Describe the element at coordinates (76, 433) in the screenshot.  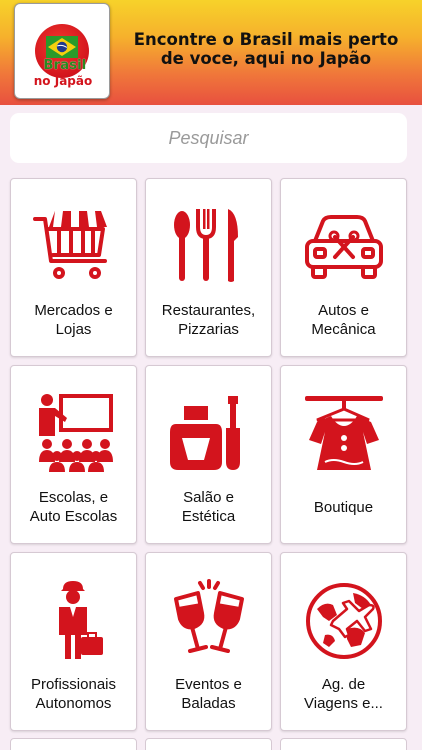
I see `classroom-icon` at that location.